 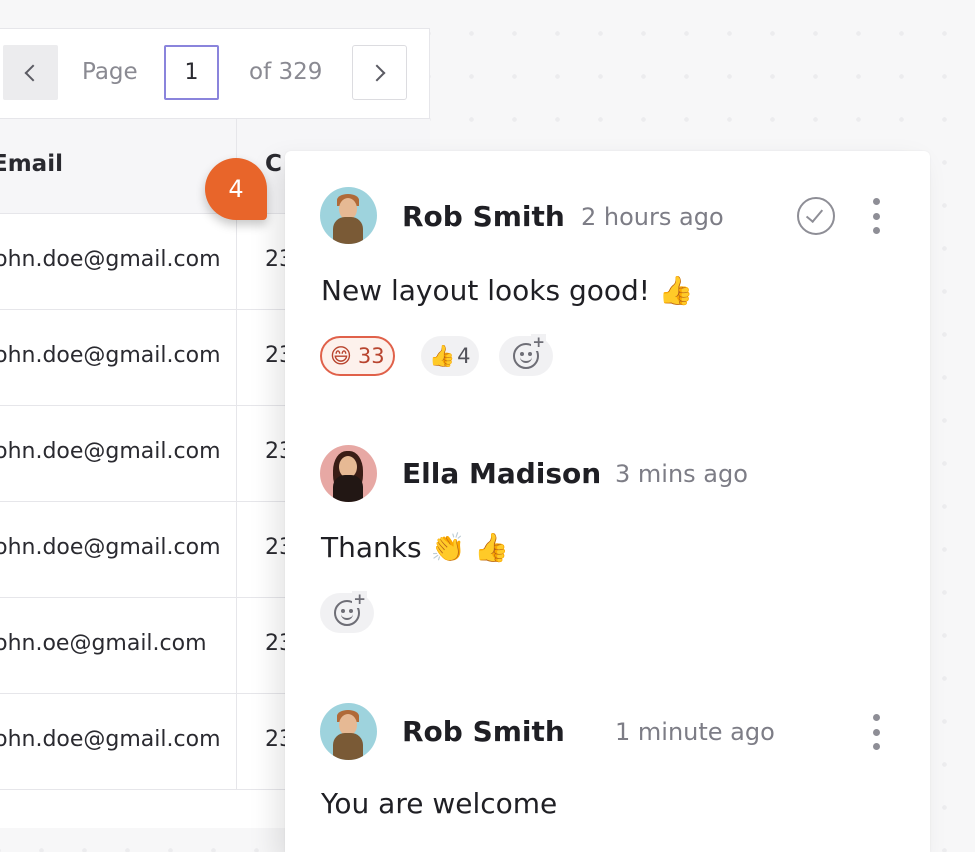 What do you see at coordinates (652, 217) in the screenshot?
I see `comment-timestamp: 2 hours ago` at bounding box center [652, 217].